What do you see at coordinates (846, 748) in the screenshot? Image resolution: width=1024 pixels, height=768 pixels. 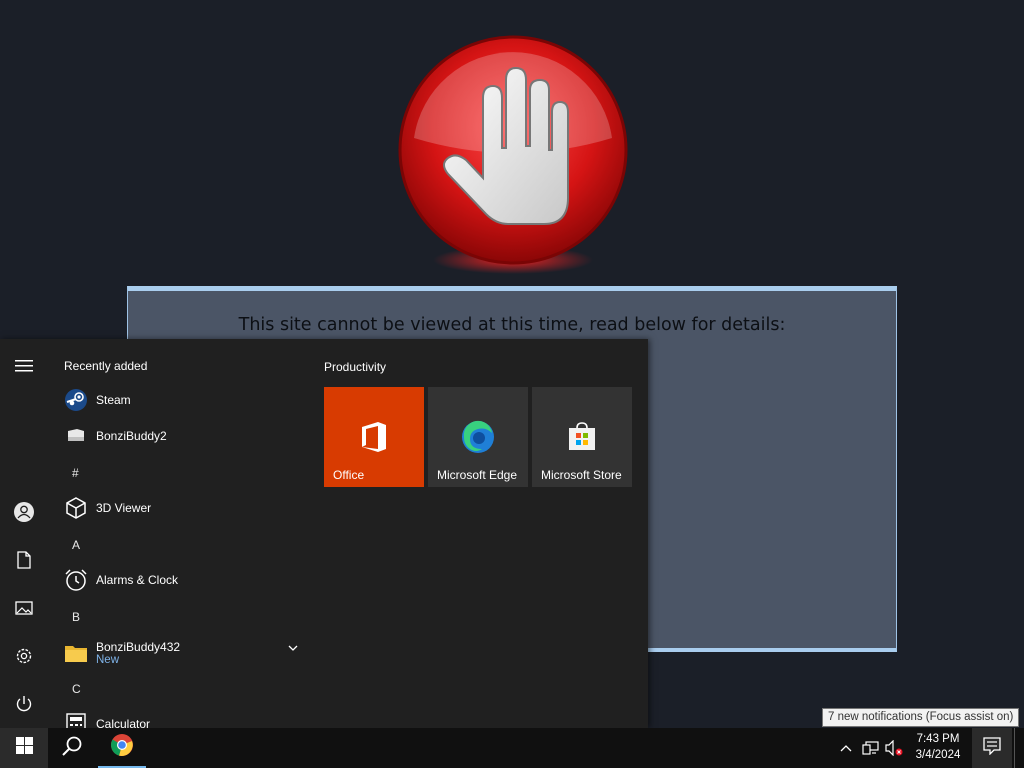 I see `chevron-up-icon` at bounding box center [846, 748].